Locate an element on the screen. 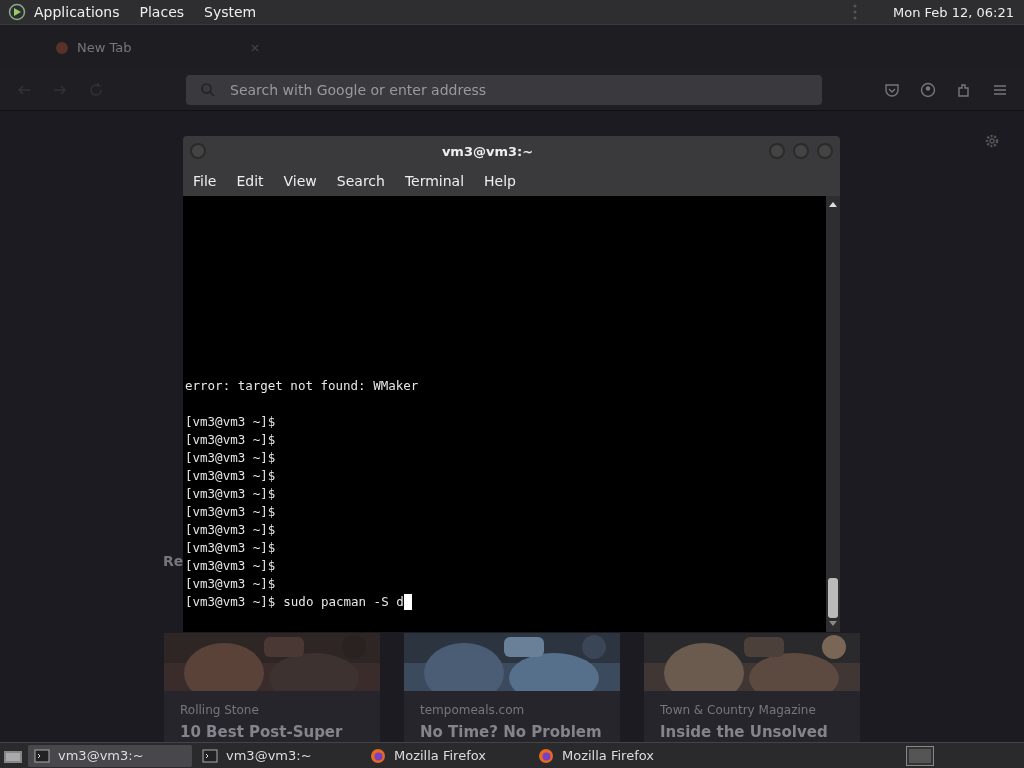  menu-item: Terminal is located at coordinates (434, 181).